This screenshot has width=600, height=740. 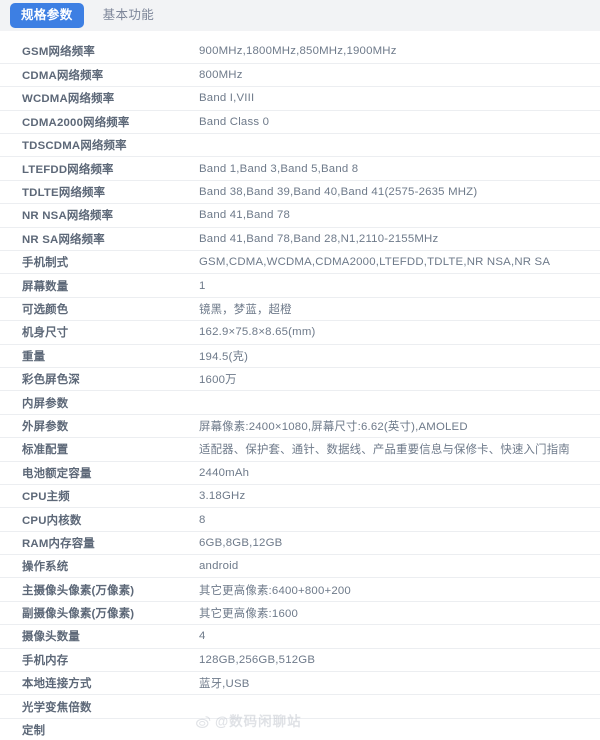 I want to click on table-row: 机身尺寸 162.9×75.8×8.65(mm), so click(x=300, y=332).